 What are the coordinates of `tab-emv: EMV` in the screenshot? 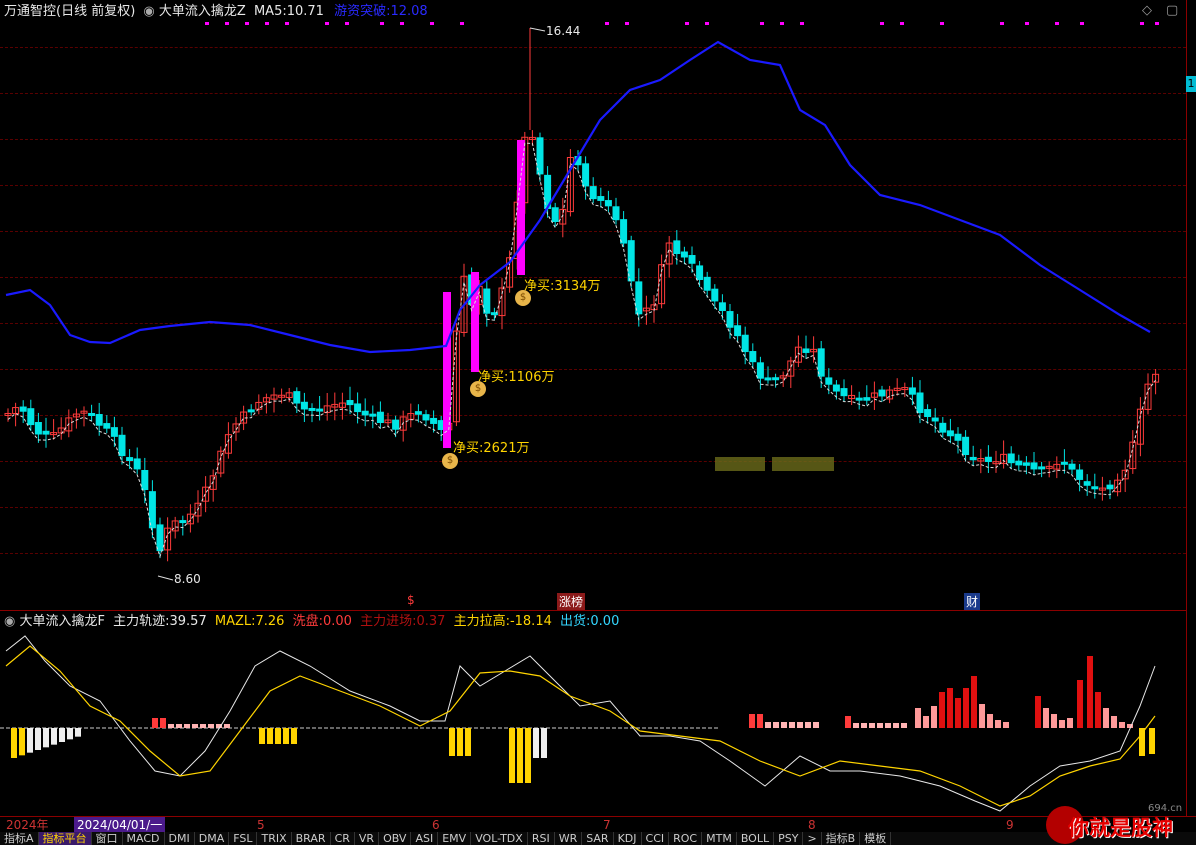 It's located at (455, 838).